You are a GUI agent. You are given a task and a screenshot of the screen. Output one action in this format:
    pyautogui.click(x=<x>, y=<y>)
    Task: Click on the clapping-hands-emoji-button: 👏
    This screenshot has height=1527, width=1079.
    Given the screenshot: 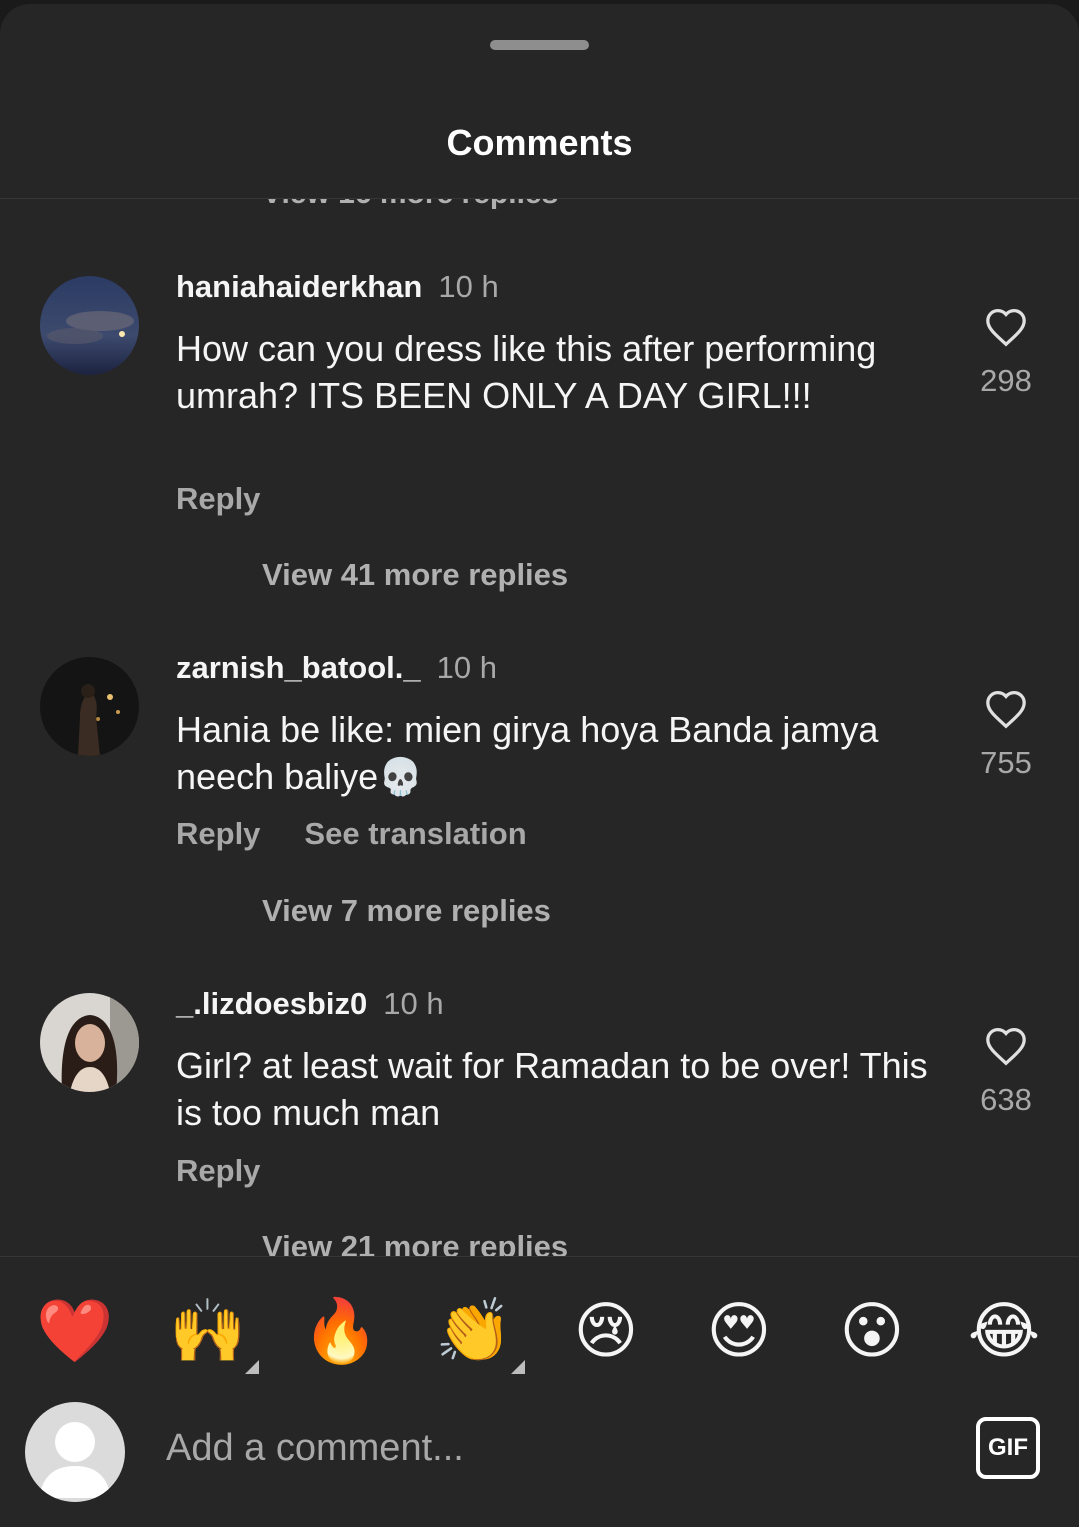 What is the action you would take?
    pyautogui.click(x=477, y=1331)
    